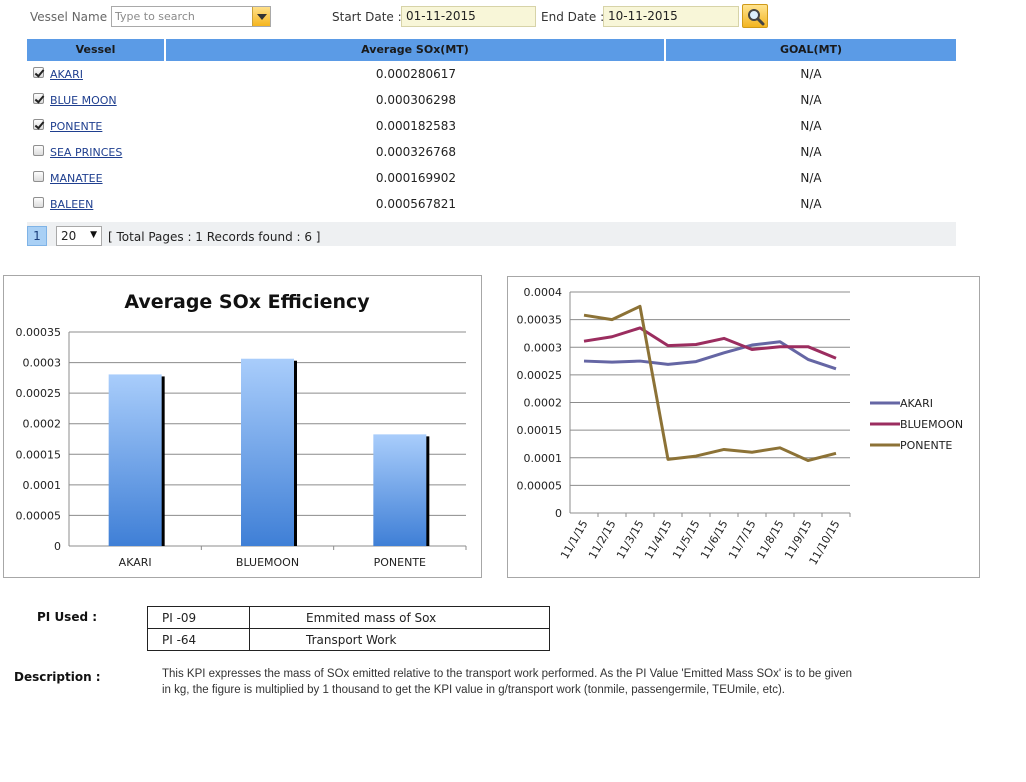 This screenshot has width=1026, height=782. What do you see at coordinates (491, 204) in the screenshot?
I see `table-row: BALEEN 0.000567821 N/A` at bounding box center [491, 204].